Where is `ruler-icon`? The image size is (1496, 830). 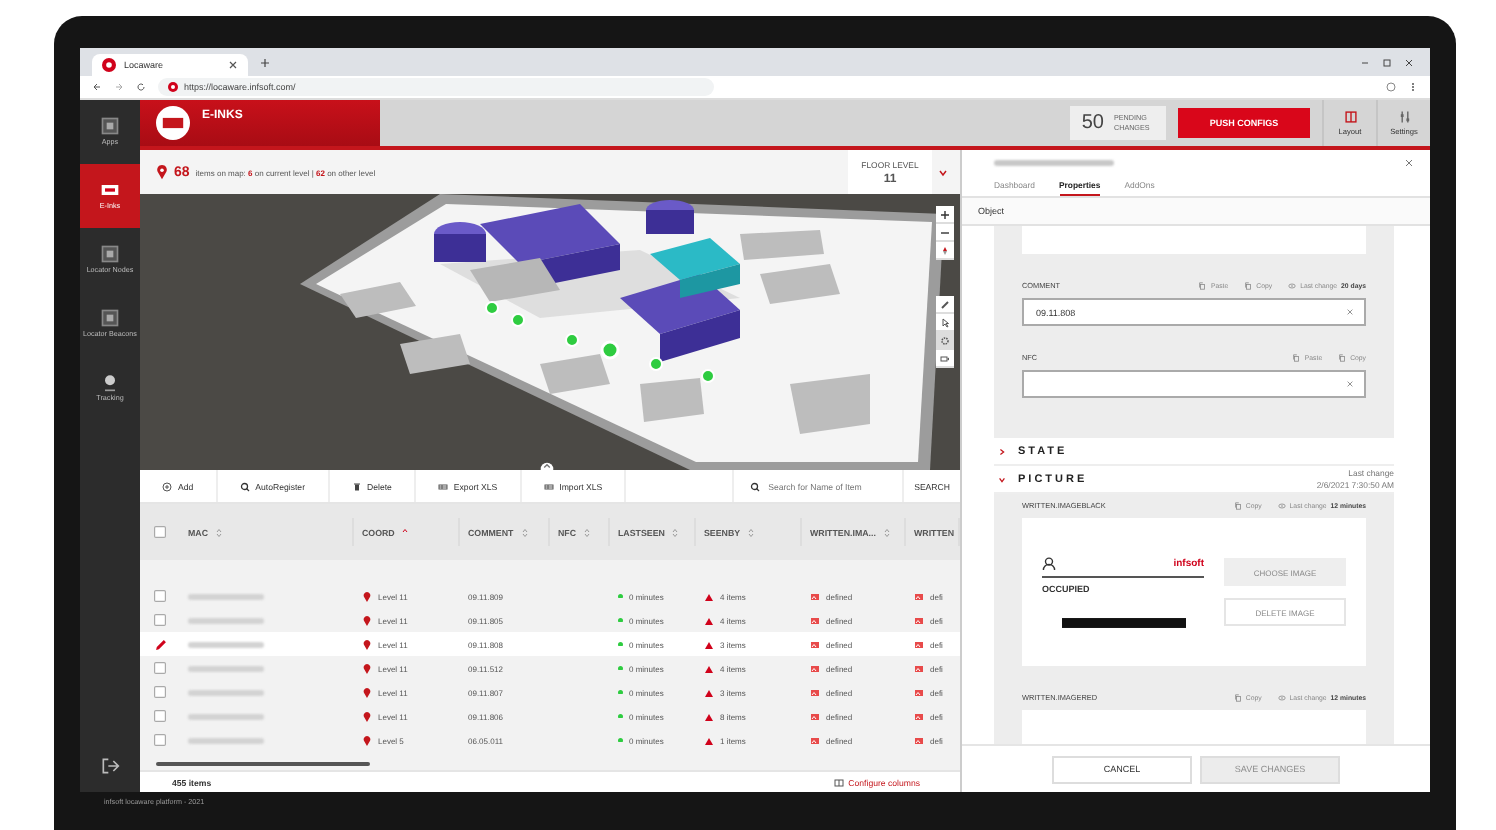 ruler-icon is located at coordinates (945, 304).